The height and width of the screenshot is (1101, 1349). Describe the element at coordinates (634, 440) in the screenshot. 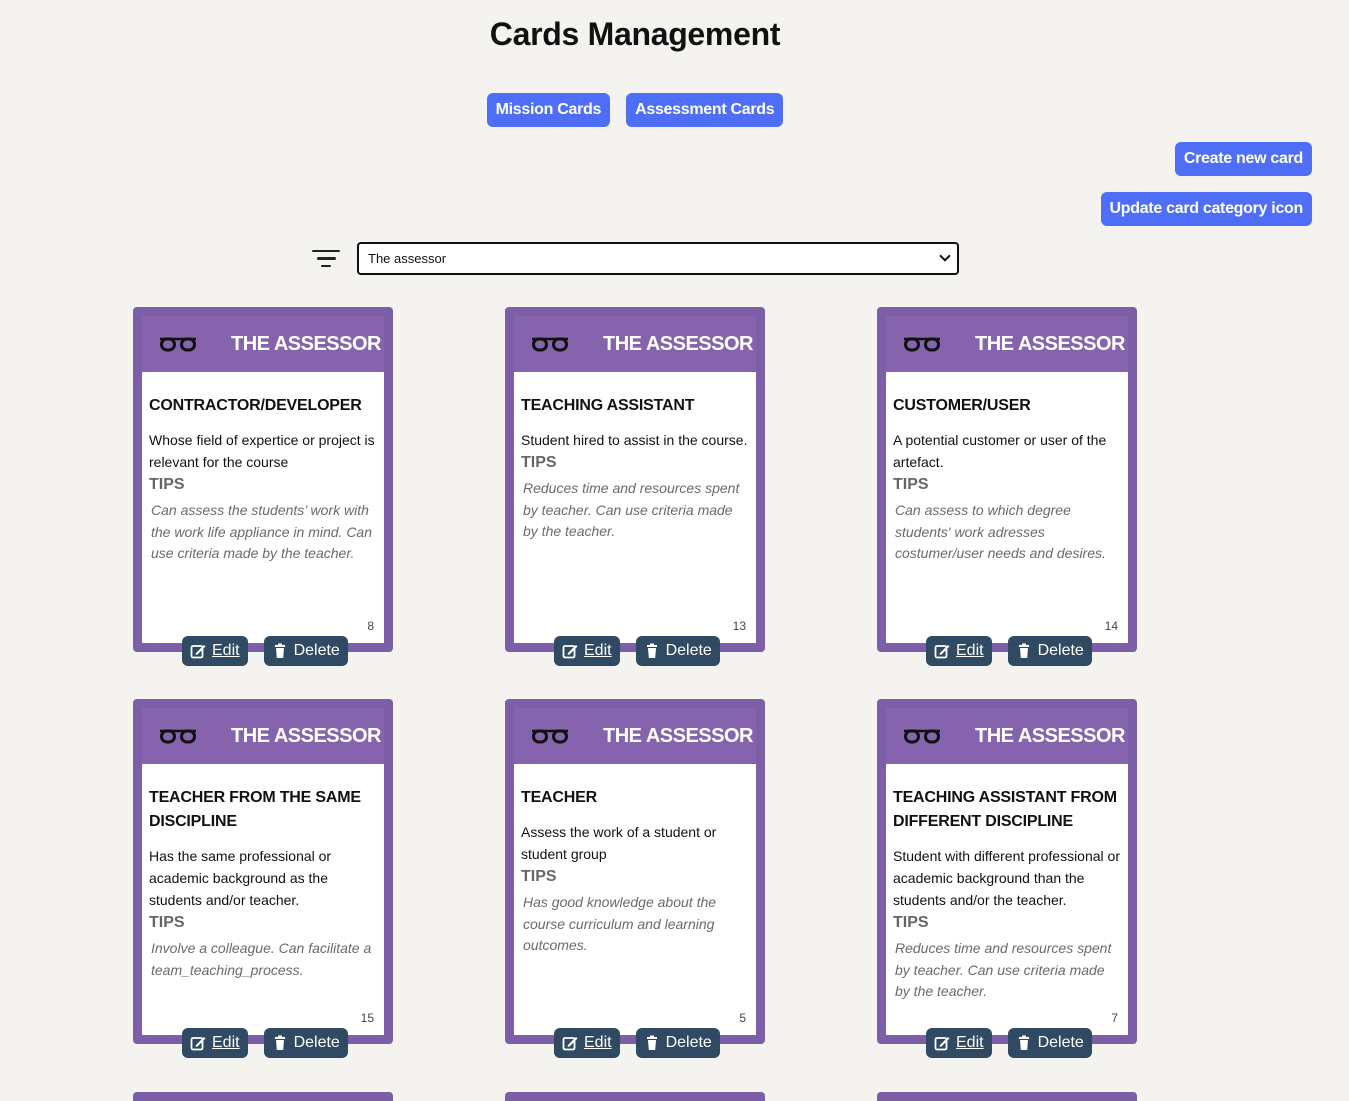

I see `card-description: Student hired to assist in the course.` at that location.